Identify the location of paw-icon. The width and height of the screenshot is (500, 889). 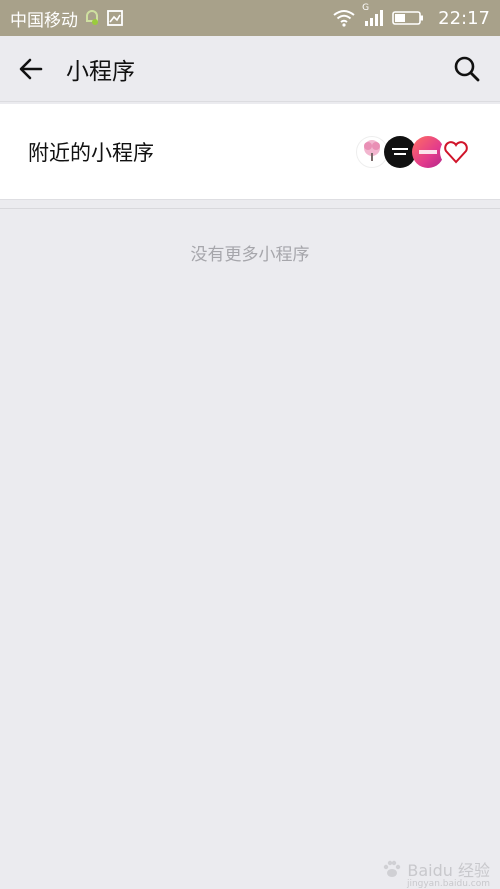
(392, 869).